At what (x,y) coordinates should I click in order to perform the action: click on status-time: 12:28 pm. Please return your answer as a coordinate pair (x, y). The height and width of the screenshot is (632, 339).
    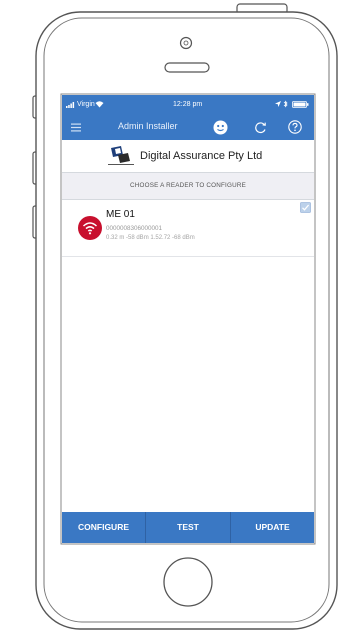
    Looking at the image, I should click on (188, 104).